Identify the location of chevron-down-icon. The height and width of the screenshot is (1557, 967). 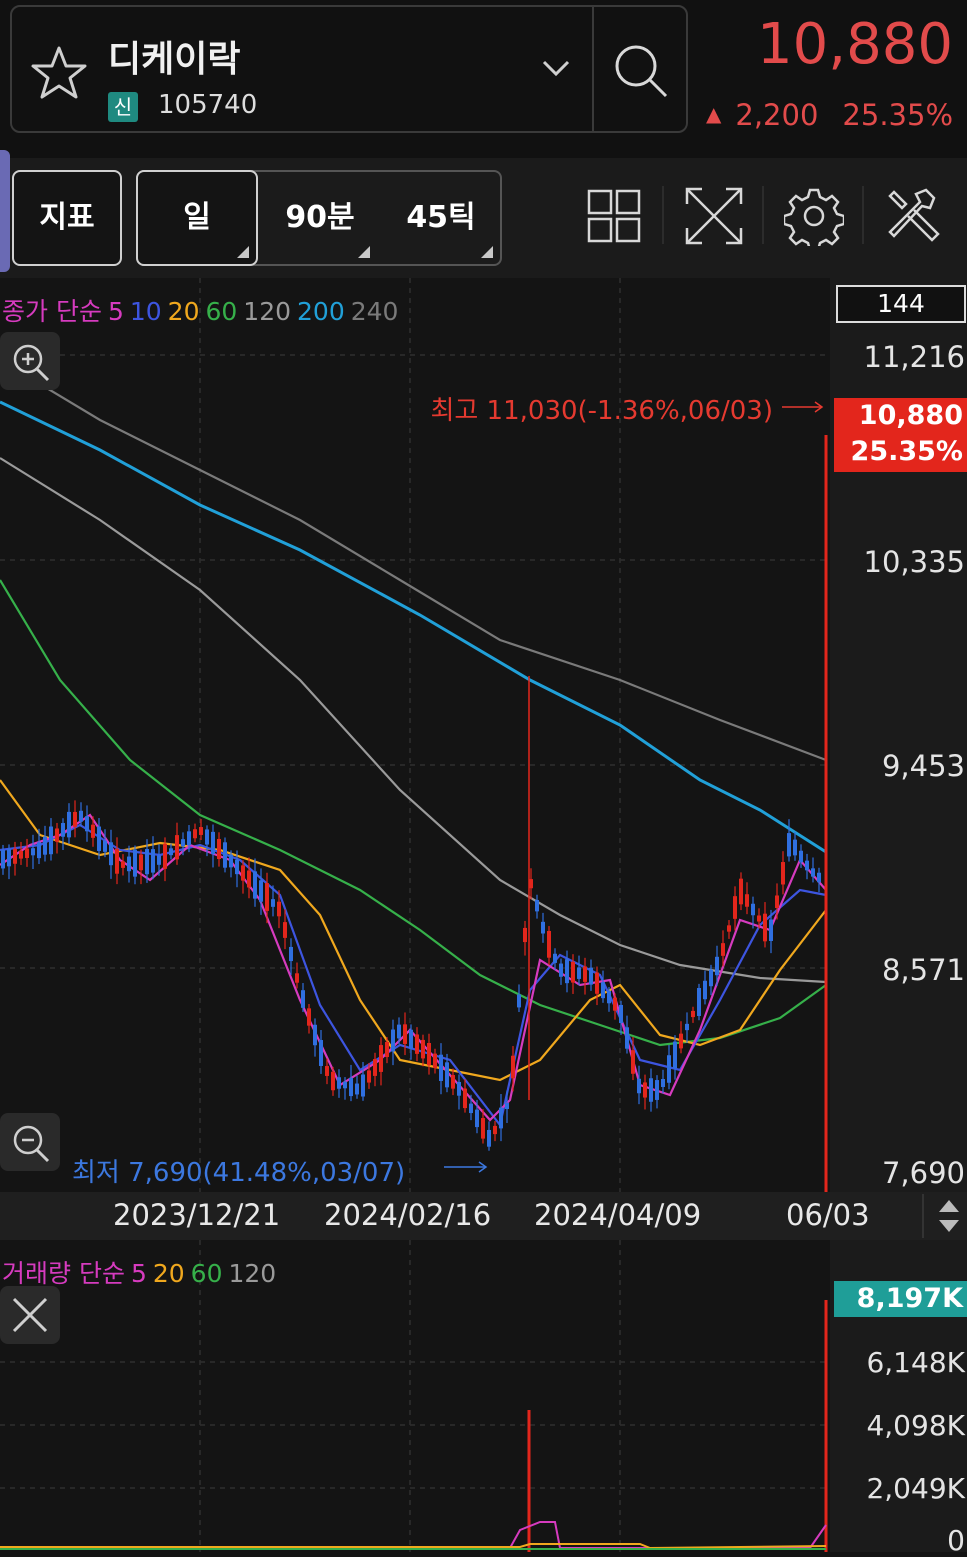
(556, 68).